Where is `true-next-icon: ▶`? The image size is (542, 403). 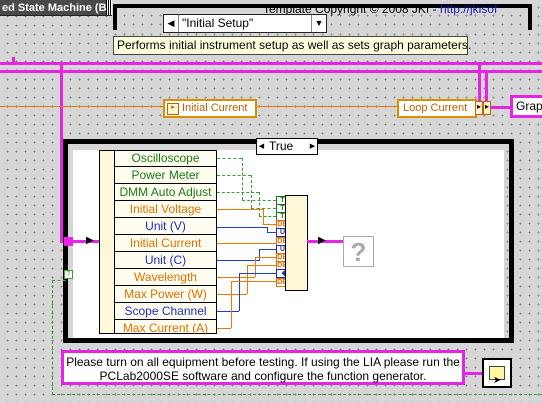
true-next-icon: ▶ is located at coordinates (312, 146).